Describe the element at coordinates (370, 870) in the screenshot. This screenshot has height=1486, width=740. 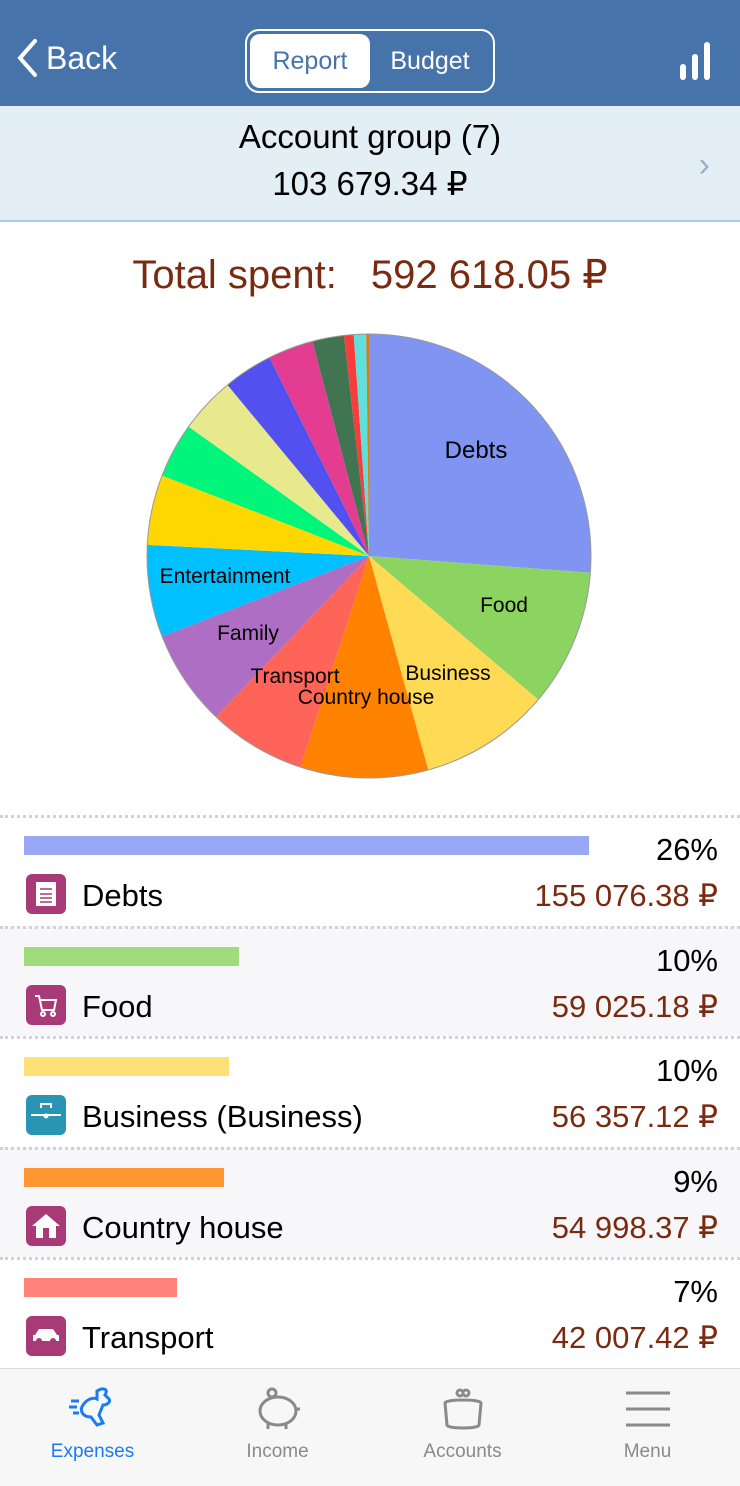
I see `category-row: 26% Debts 155 076.38 ₽` at that location.